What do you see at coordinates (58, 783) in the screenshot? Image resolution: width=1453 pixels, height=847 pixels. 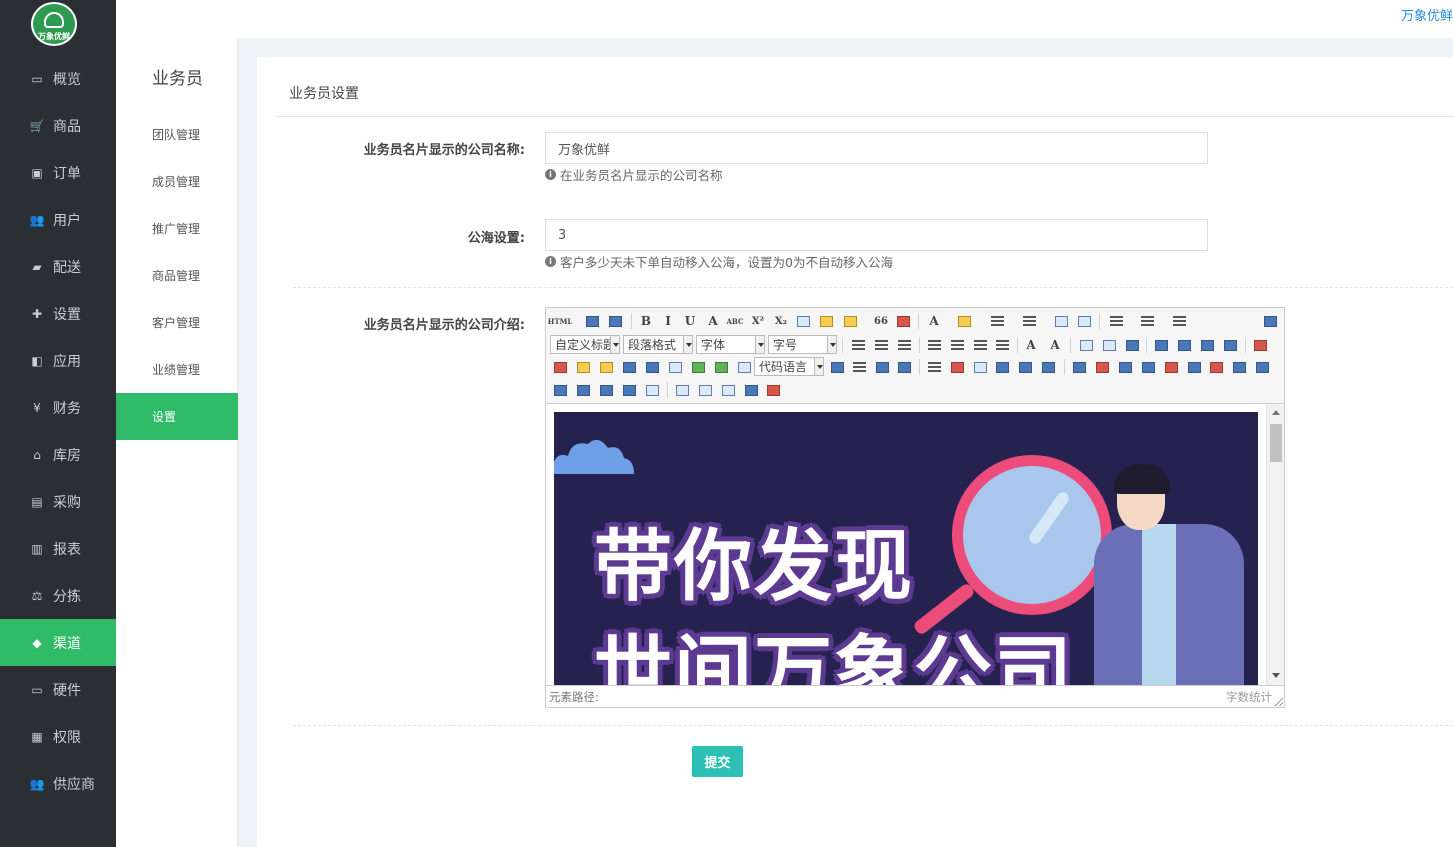 I see `nav-item-15: 👥 供应商` at bounding box center [58, 783].